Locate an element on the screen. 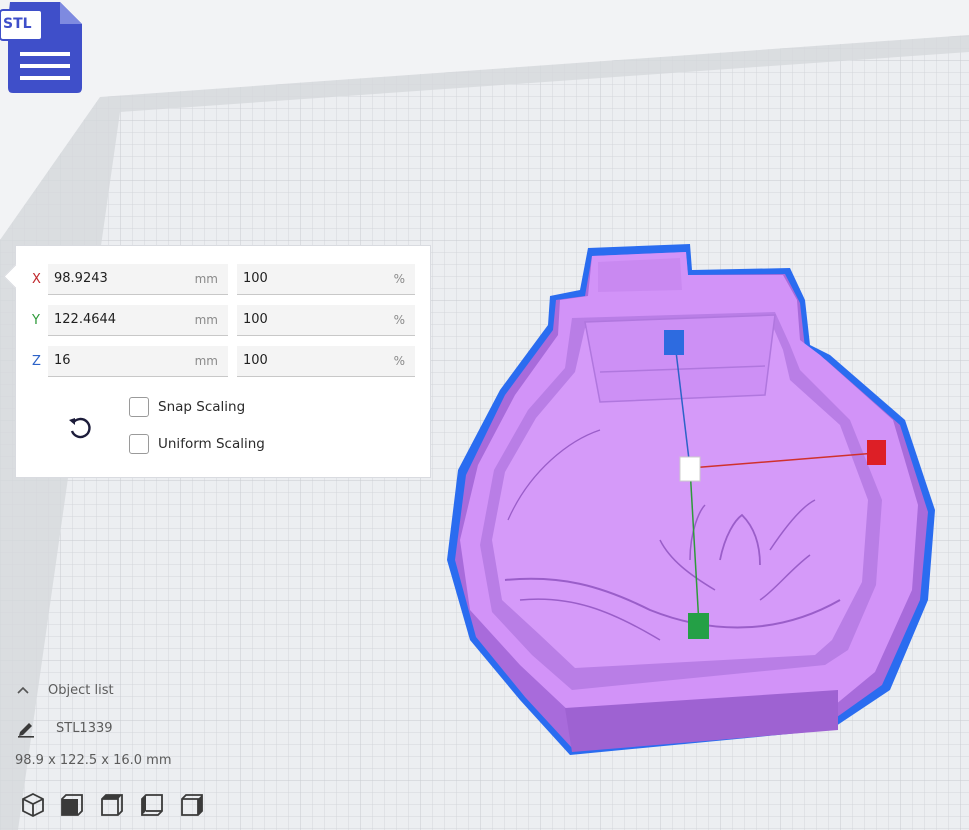 This screenshot has height=830, width=969. object-list-header: Object list is located at coordinates (81, 690).